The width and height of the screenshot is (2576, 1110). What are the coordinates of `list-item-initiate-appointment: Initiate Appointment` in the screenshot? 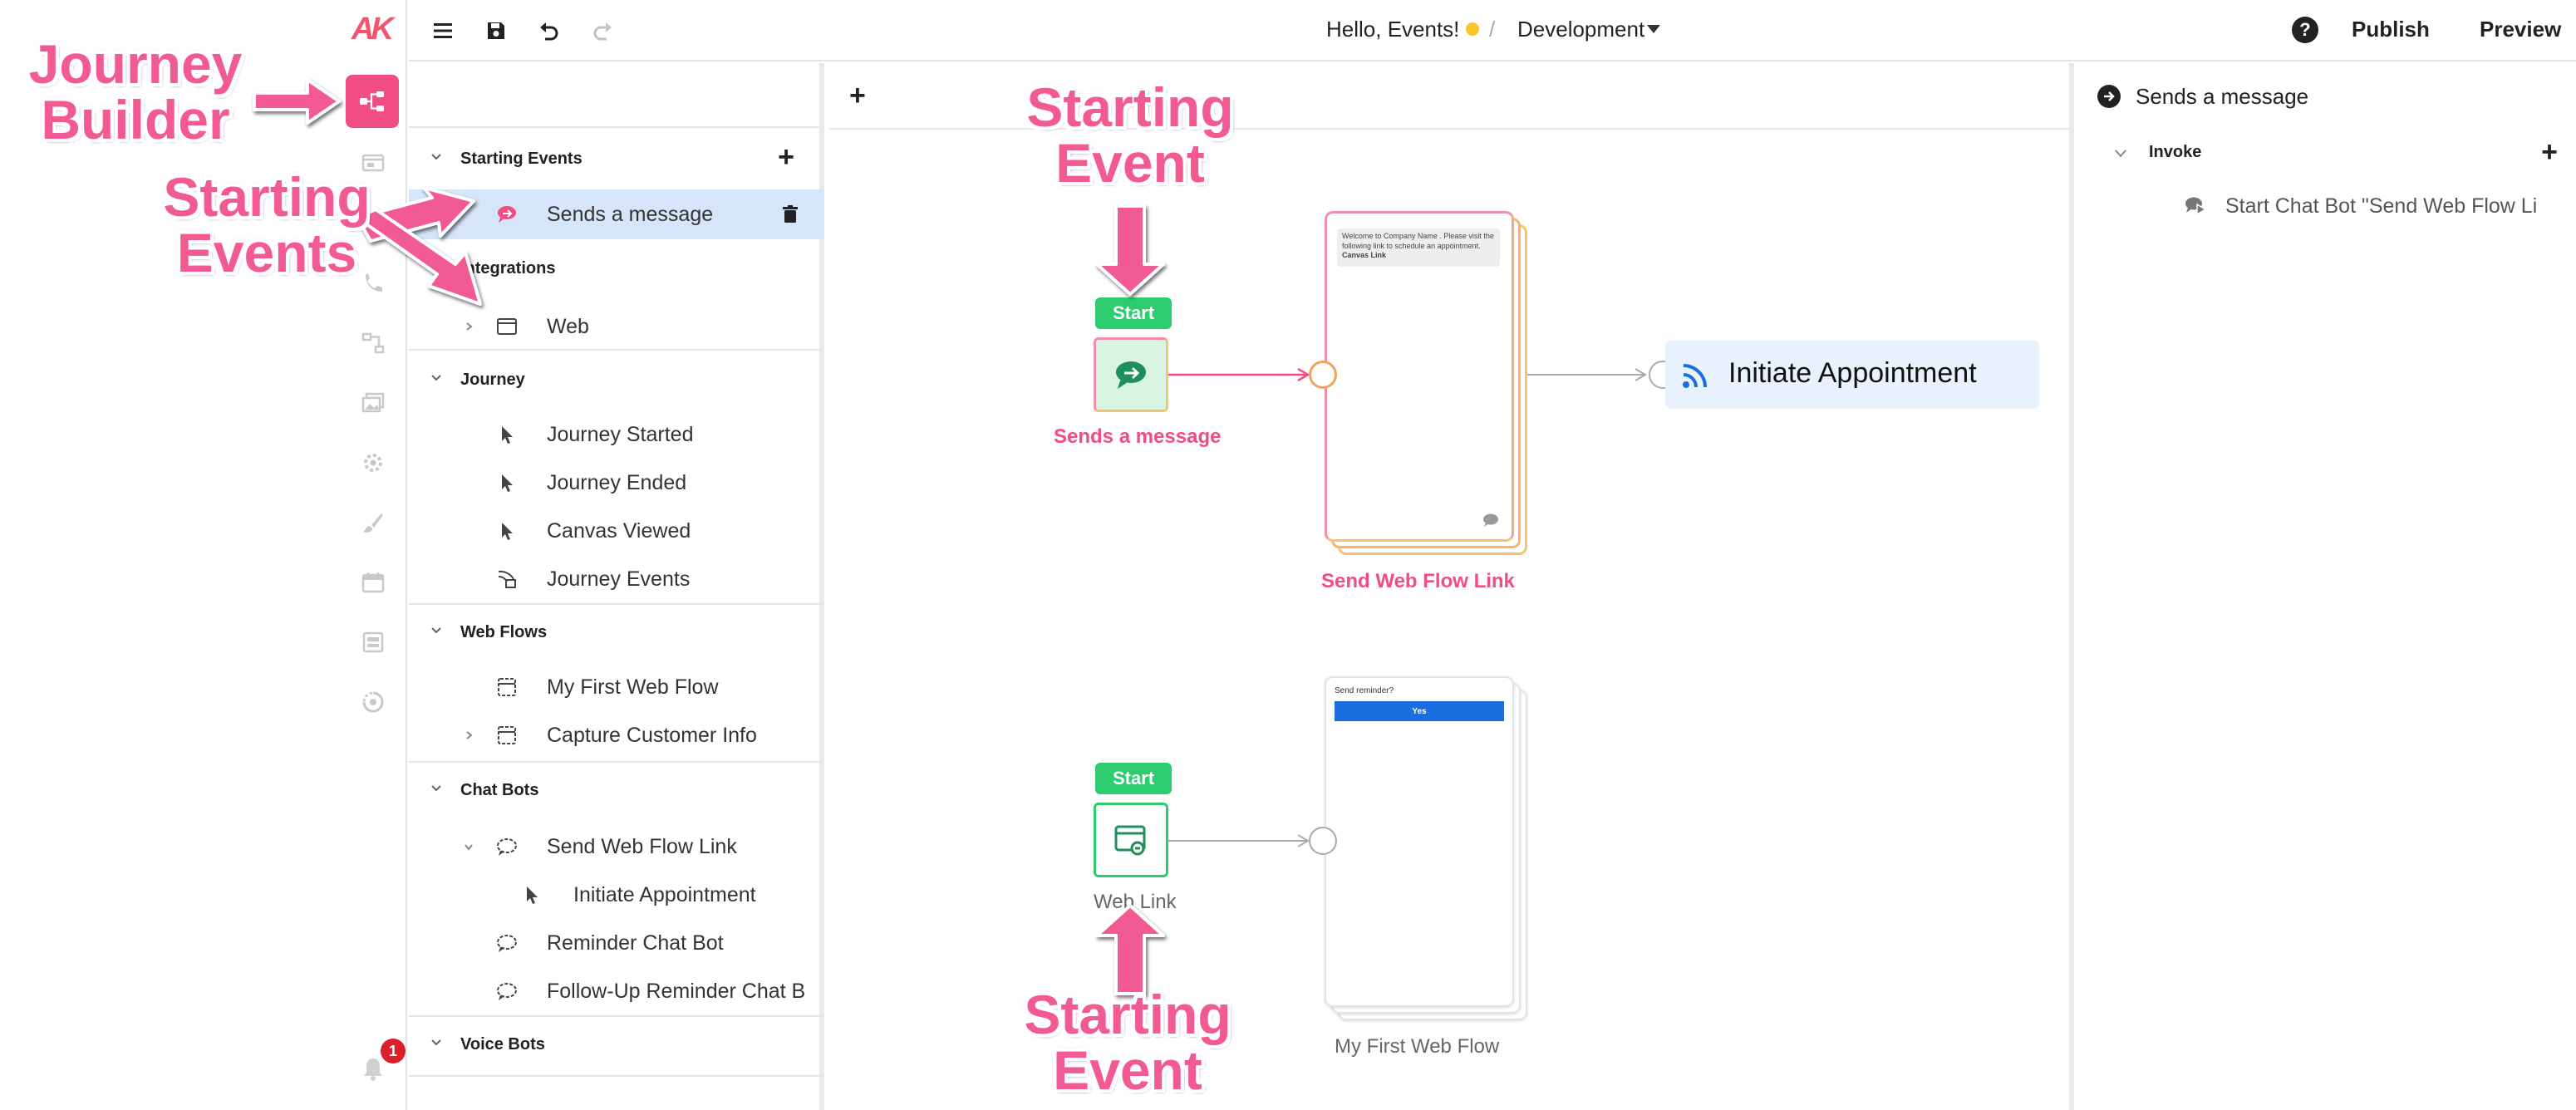 It's located at (616, 894).